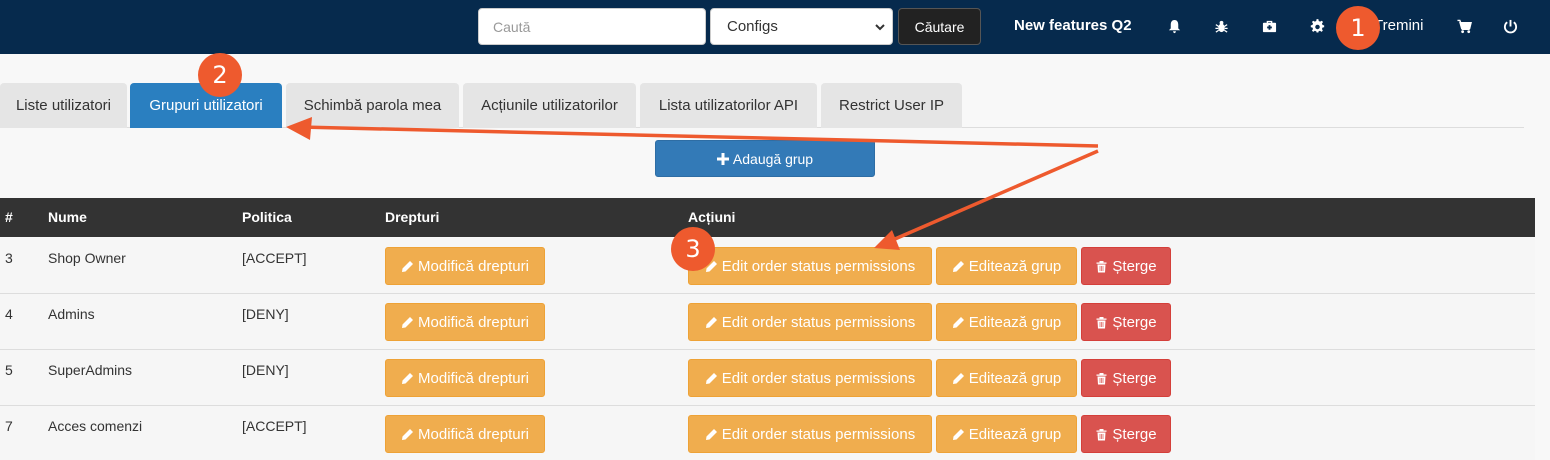 The image size is (1550, 460). I want to click on row-id: 7, so click(9, 426).